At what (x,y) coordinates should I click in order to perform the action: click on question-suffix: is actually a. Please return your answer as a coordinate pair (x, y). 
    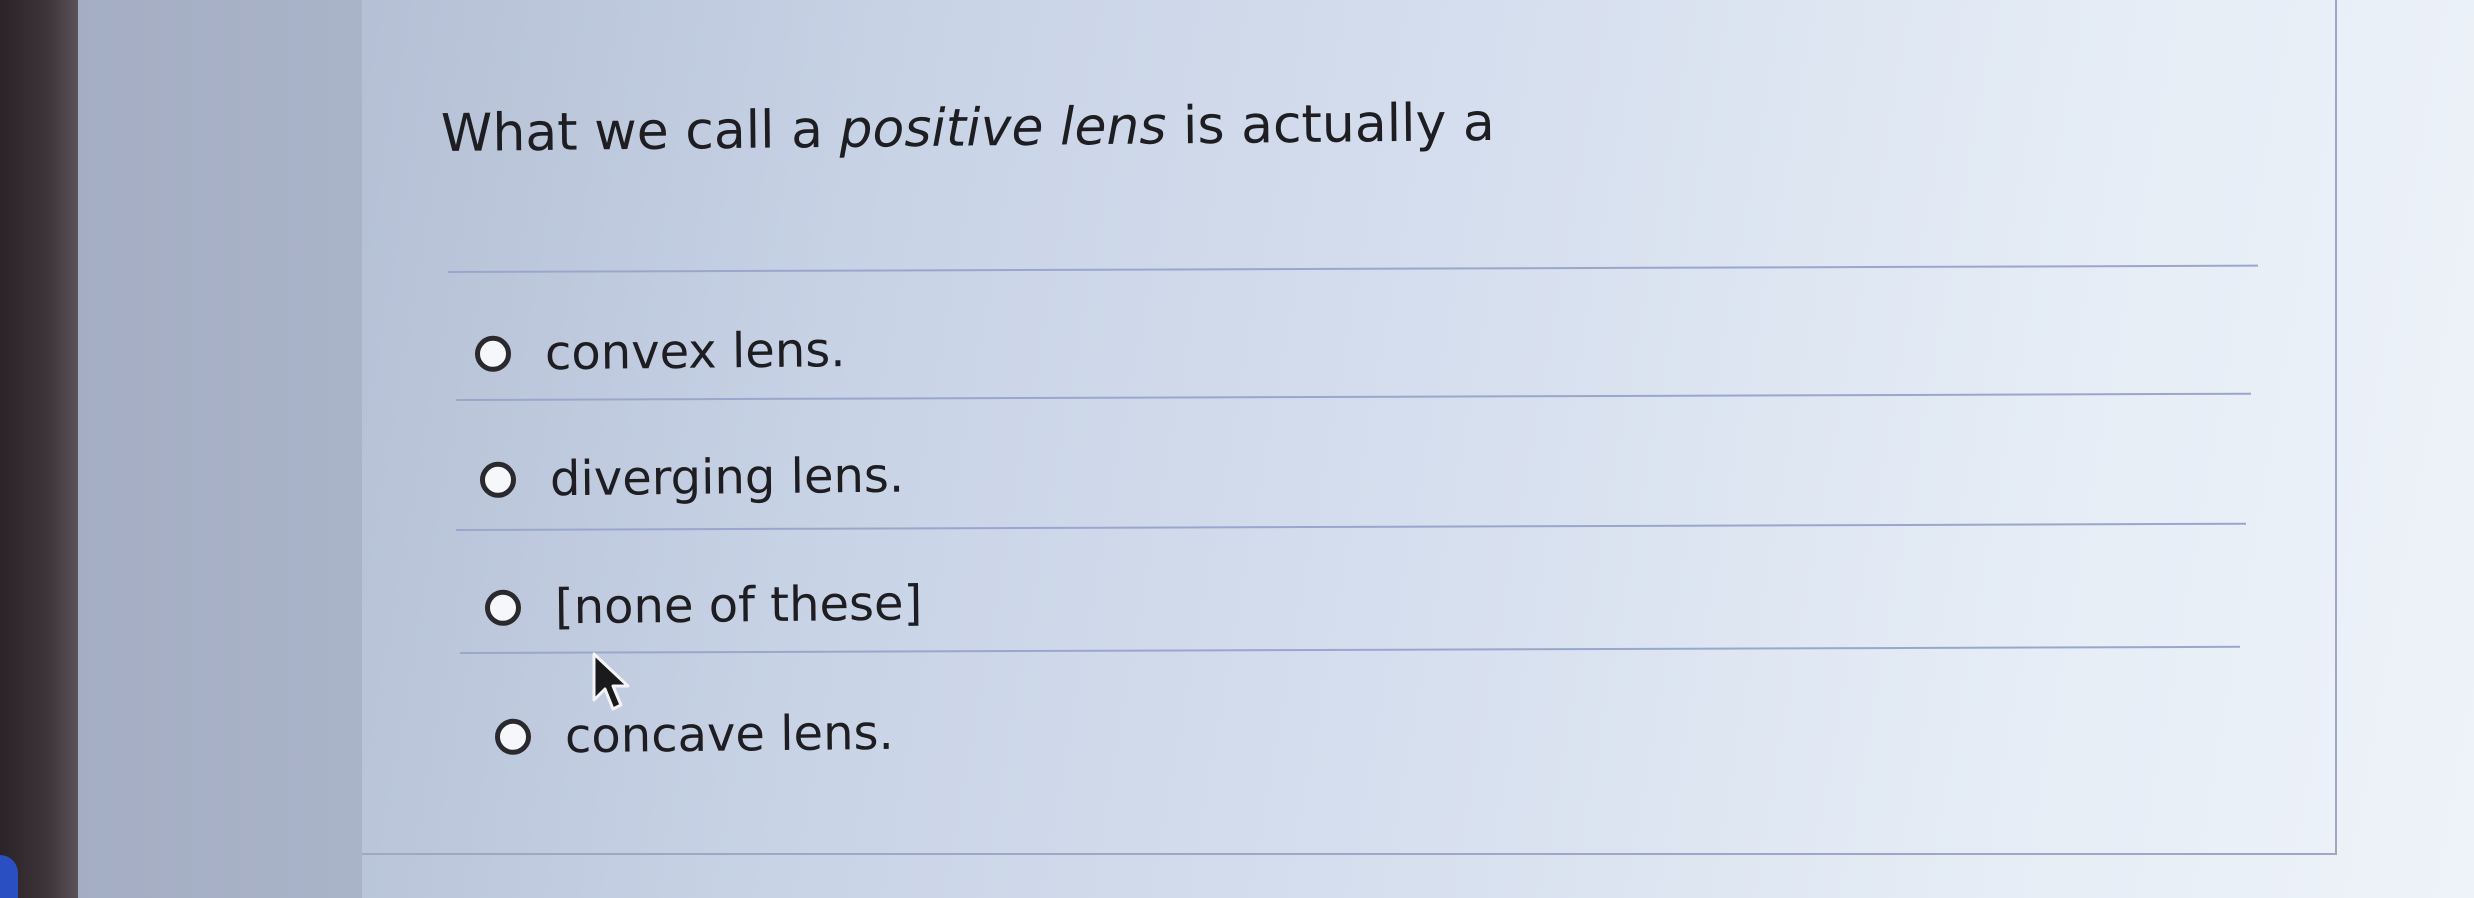
    Looking at the image, I should click on (1331, 124).